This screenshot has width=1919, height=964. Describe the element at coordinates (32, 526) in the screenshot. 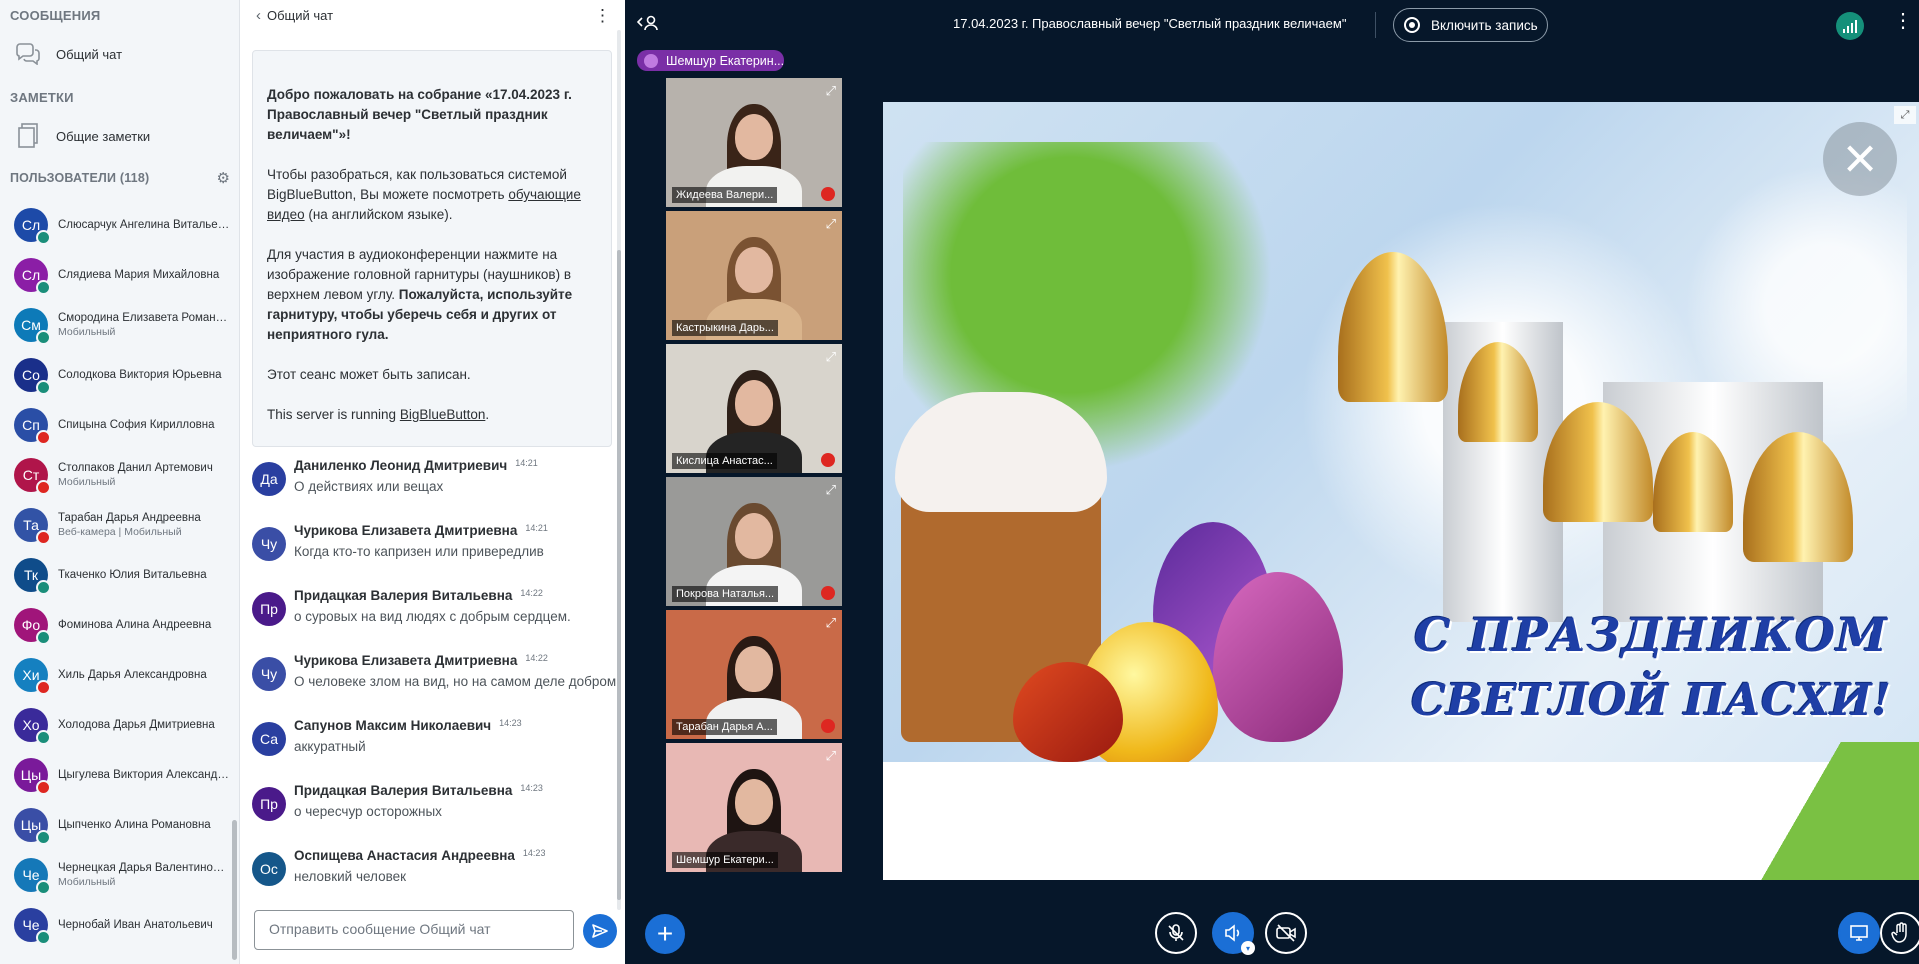

I see `avatar: Та` at that location.